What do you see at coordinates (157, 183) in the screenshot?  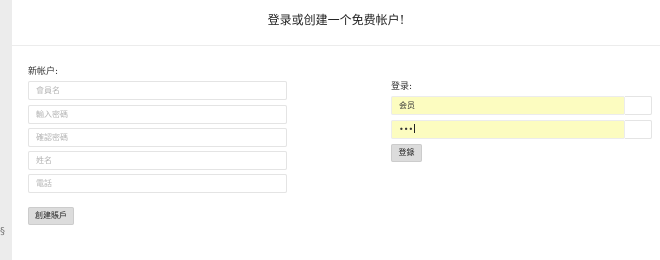 I see `phone-input: 電話` at bounding box center [157, 183].